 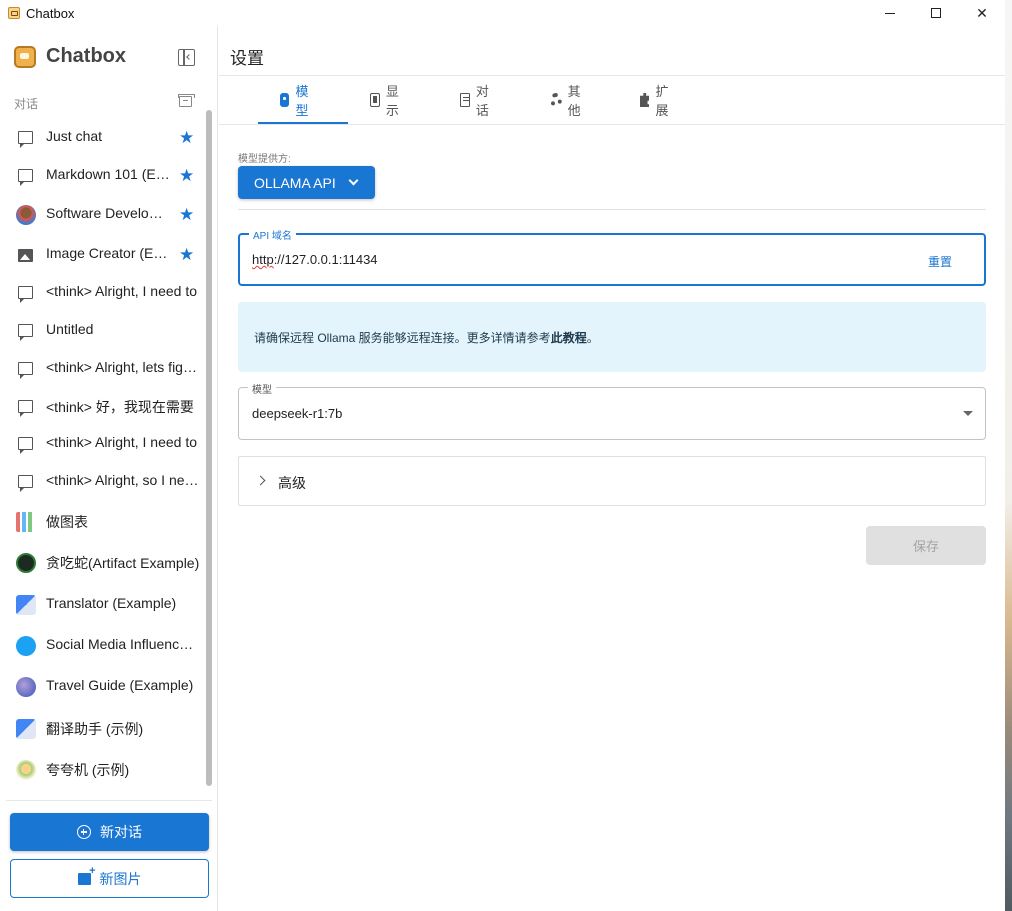 I want to click on reset-button: 重置, so click(x=940, y=261).